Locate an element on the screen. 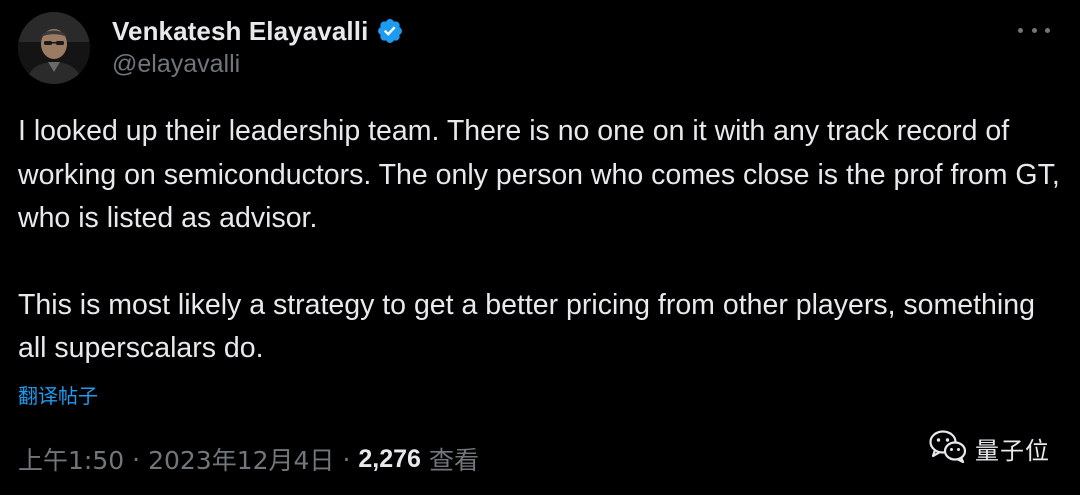 Image resolution: width=1080 pixels, height=495 pixels. tweet-meta: 上午1:50 · 2023年12月4日 · 2,276 查看 is located at coordinates (248, 459).